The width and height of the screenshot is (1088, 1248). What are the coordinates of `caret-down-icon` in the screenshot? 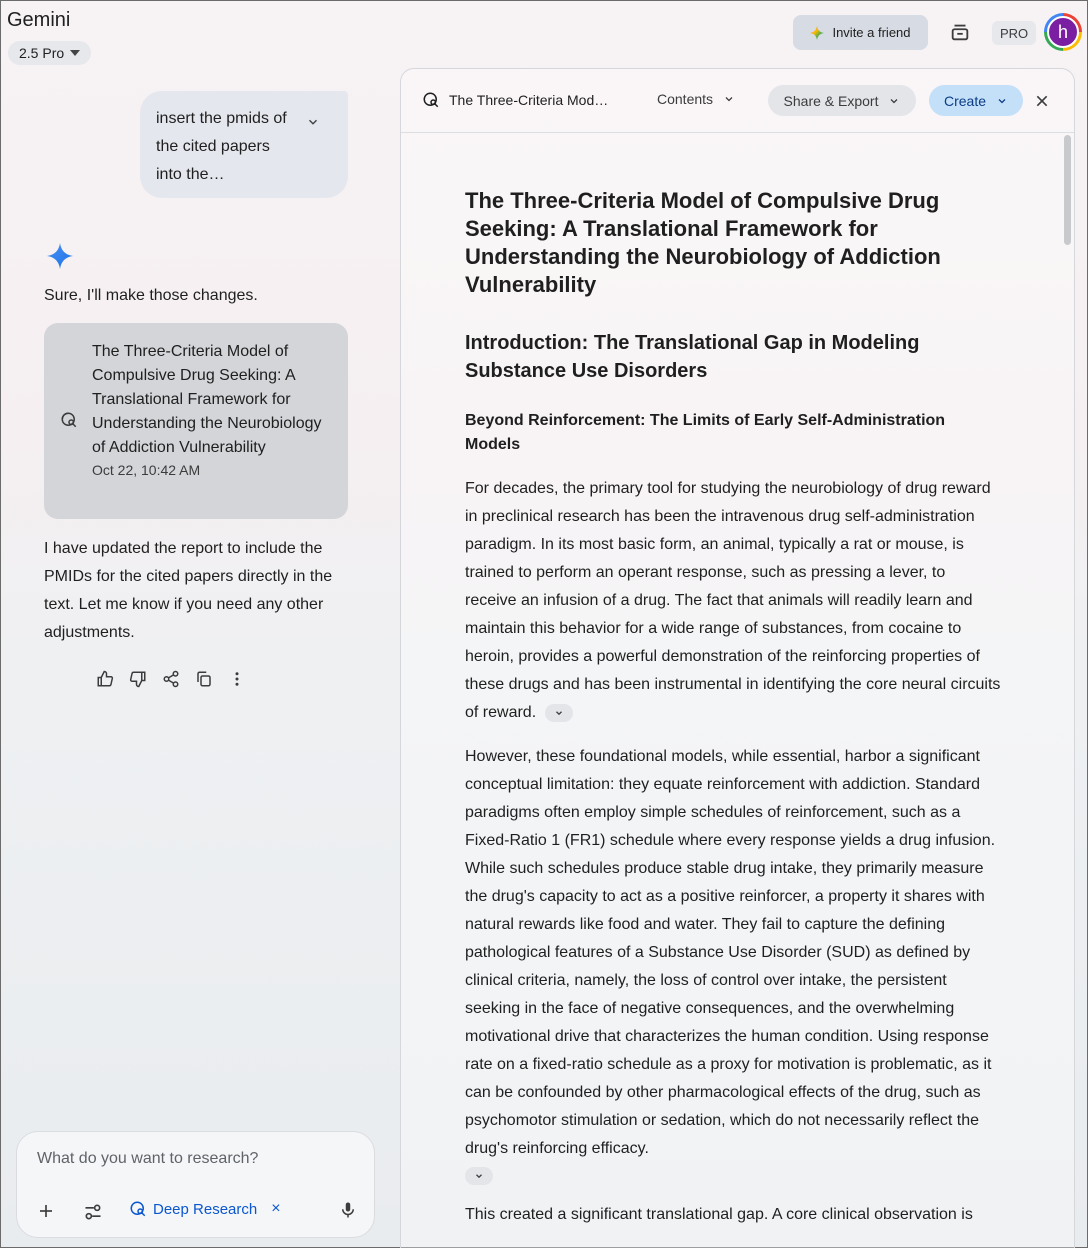 It's located at (75, 53).